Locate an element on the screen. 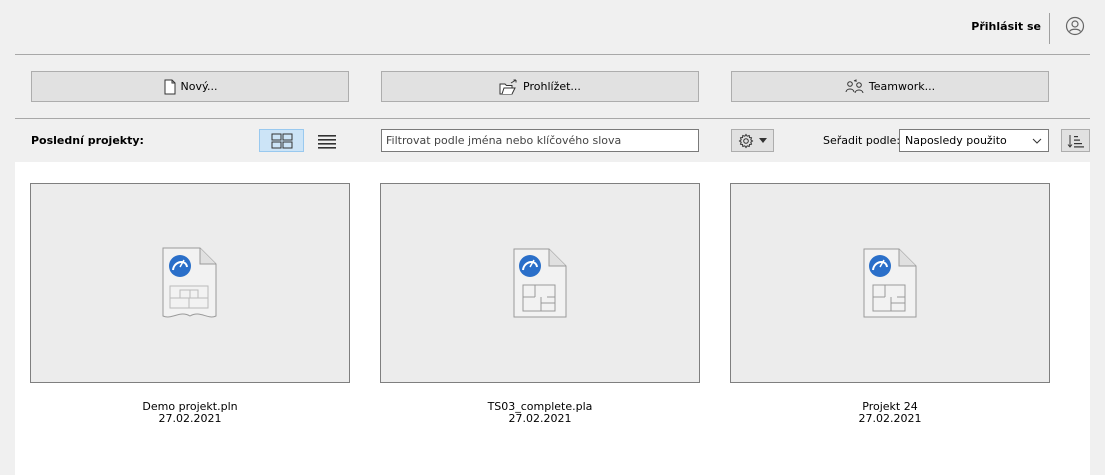 Image resolution: width=1105 pixels, height=475 pixels. sort-order-button is located at coordinates (1075, 140).